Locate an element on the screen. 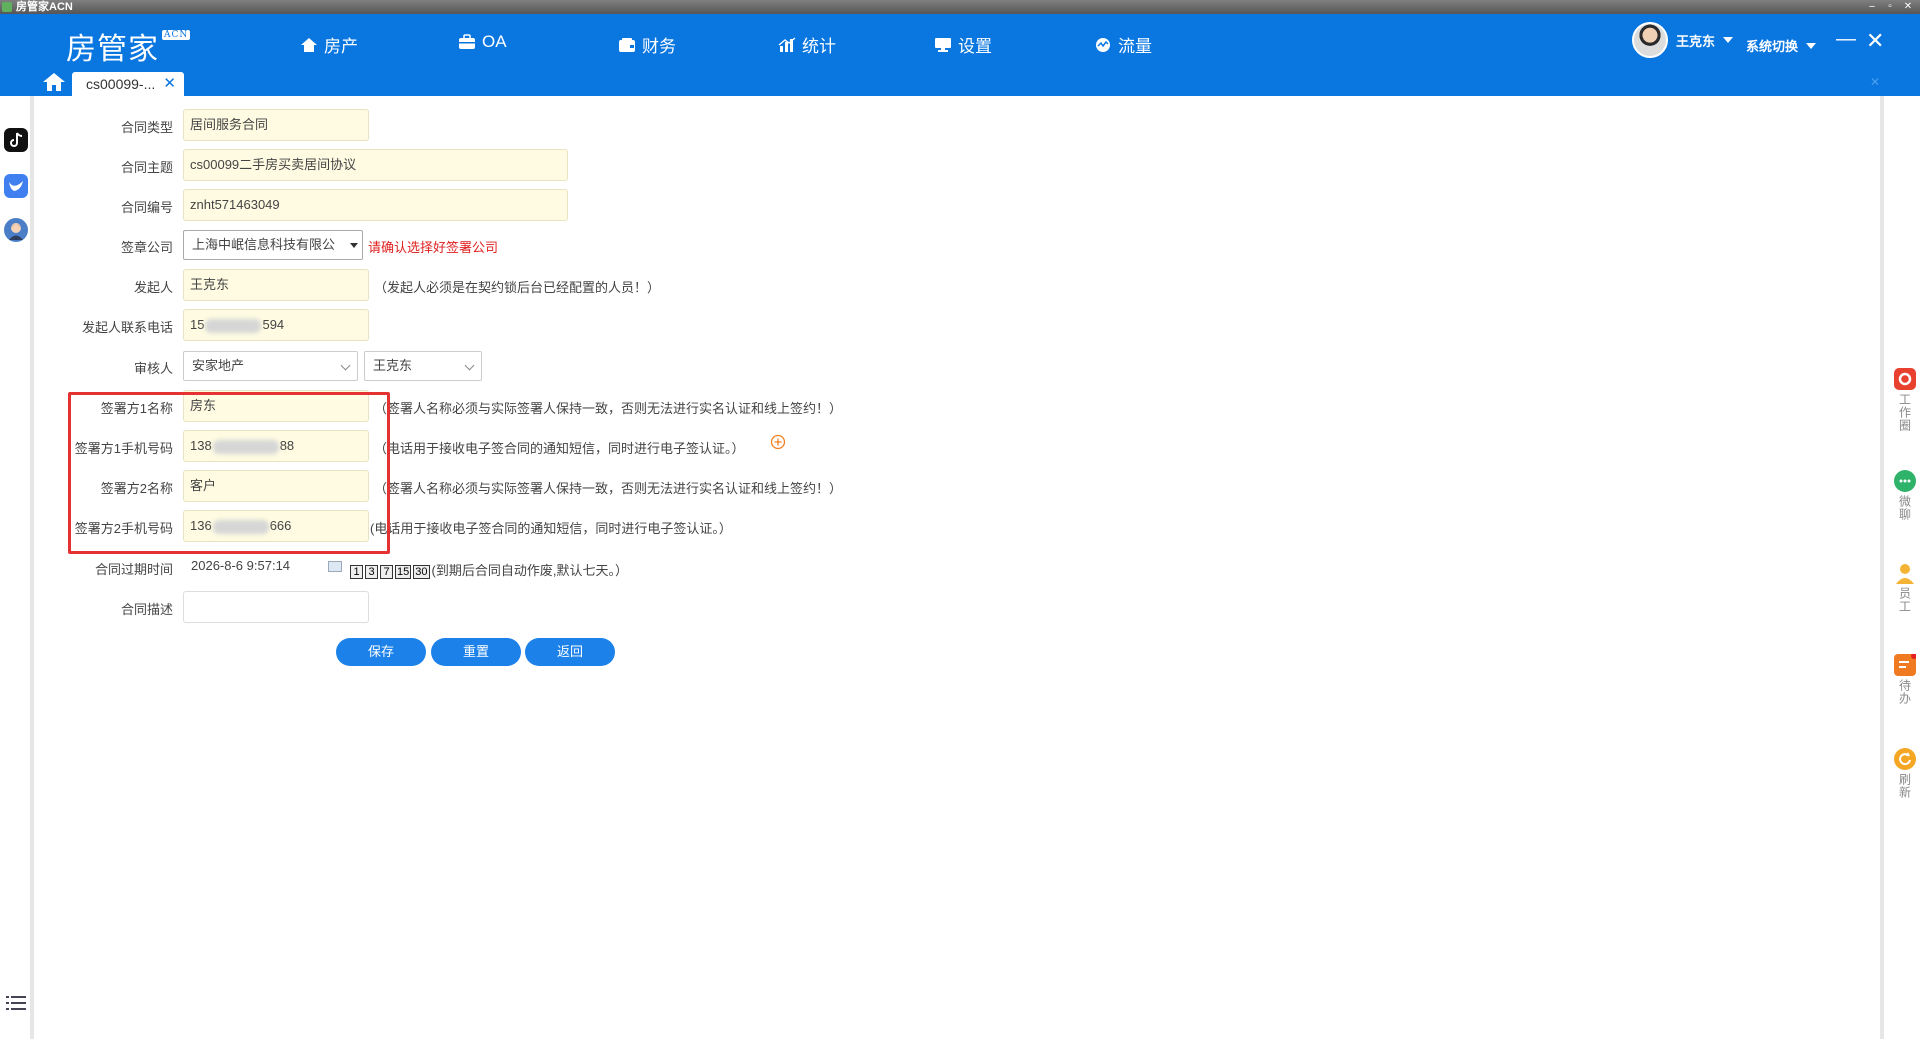 This screenshot has height=1039, width=1920. nav-item-oa: OA is located at coordinates (482, 42).